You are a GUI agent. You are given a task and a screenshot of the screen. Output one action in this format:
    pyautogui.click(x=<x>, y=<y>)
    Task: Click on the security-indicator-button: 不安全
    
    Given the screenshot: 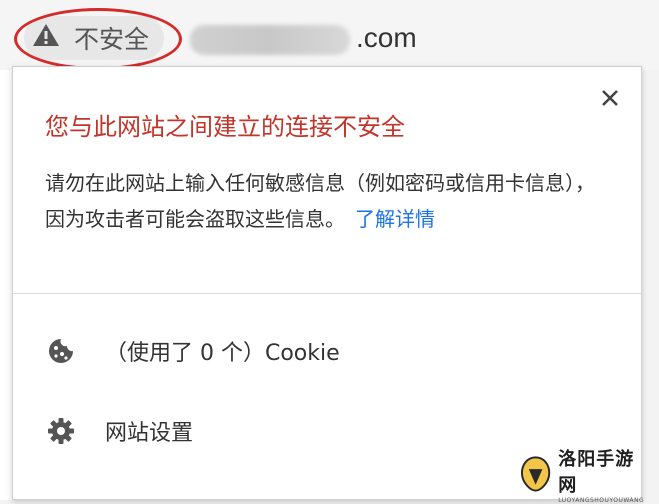 What is the action you would take?
    pyautogui.click(x=94, y=38)
    